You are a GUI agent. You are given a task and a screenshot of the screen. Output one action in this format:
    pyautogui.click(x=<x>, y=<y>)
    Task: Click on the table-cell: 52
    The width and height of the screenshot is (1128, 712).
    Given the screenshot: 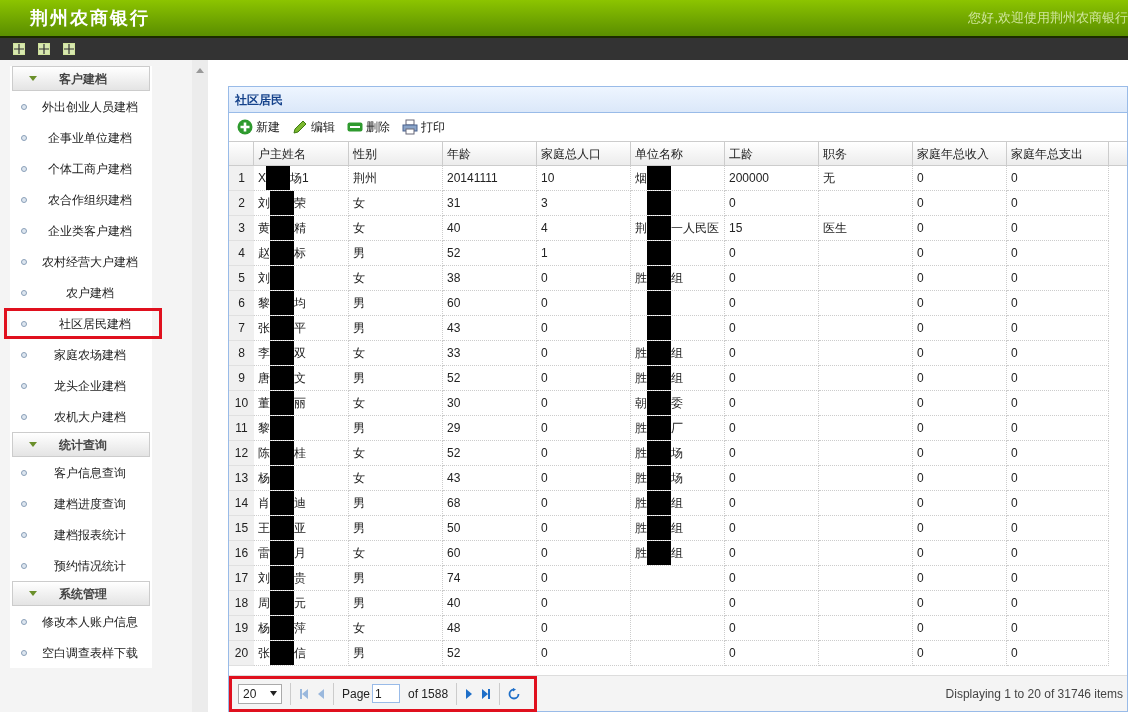 What is the action you would take?
    pyautogui.click(x=490, y=378)
    